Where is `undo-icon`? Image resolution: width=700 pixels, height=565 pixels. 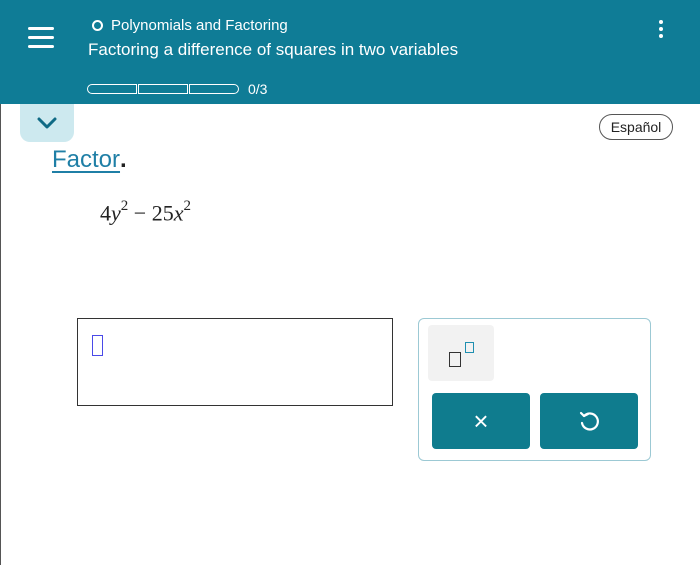
undo-icon is located at coordinates (589, 421).